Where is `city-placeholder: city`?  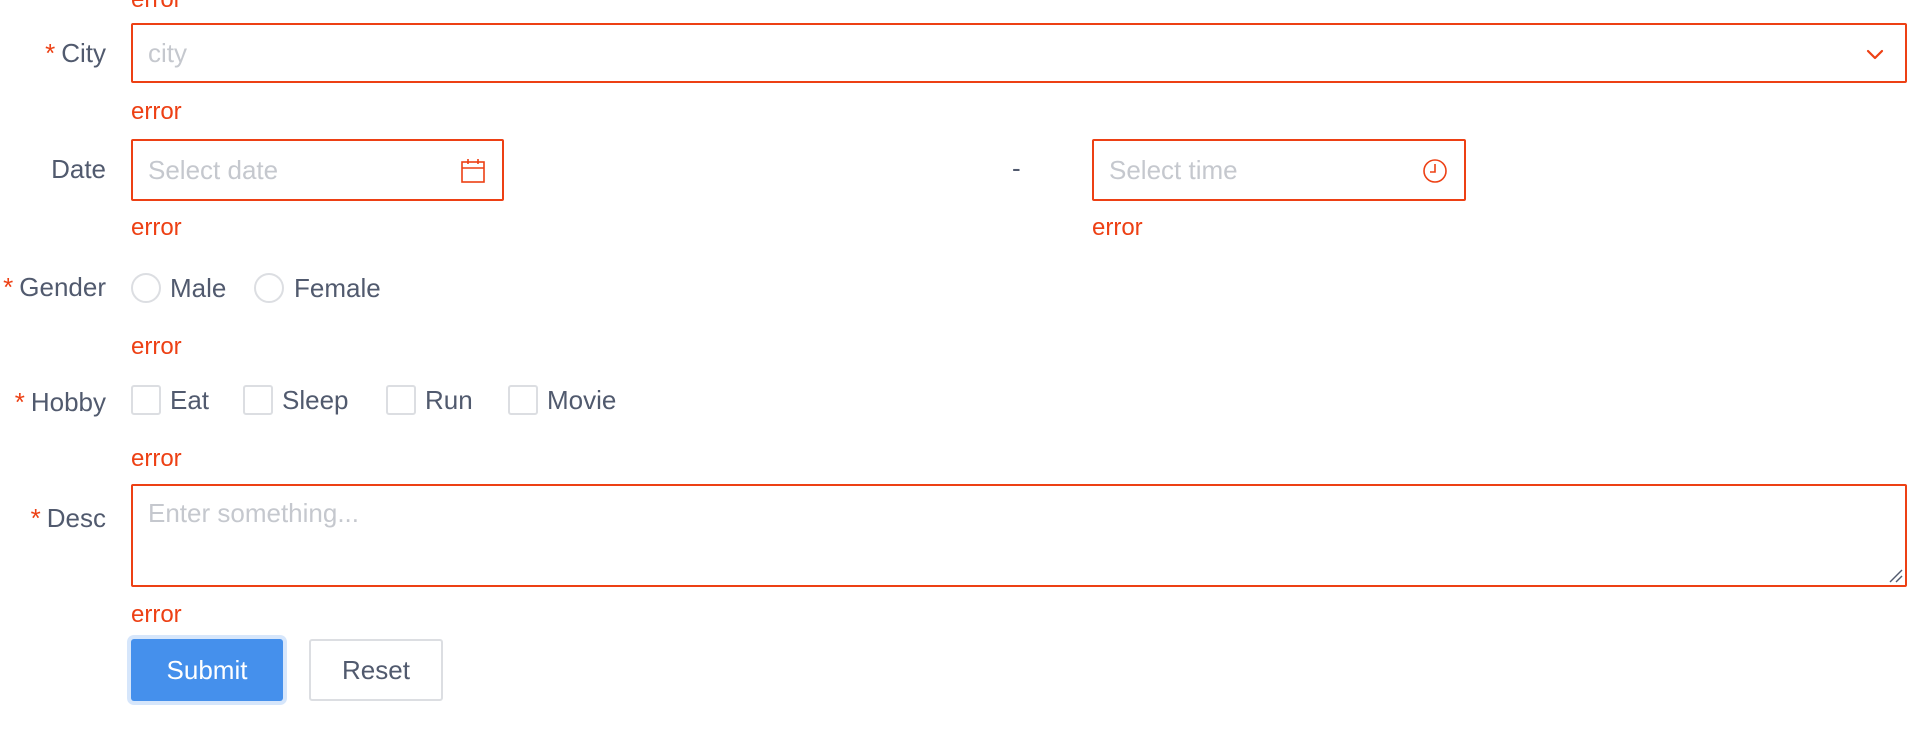
city-placeholder: city is located at coordinates (167, 53).